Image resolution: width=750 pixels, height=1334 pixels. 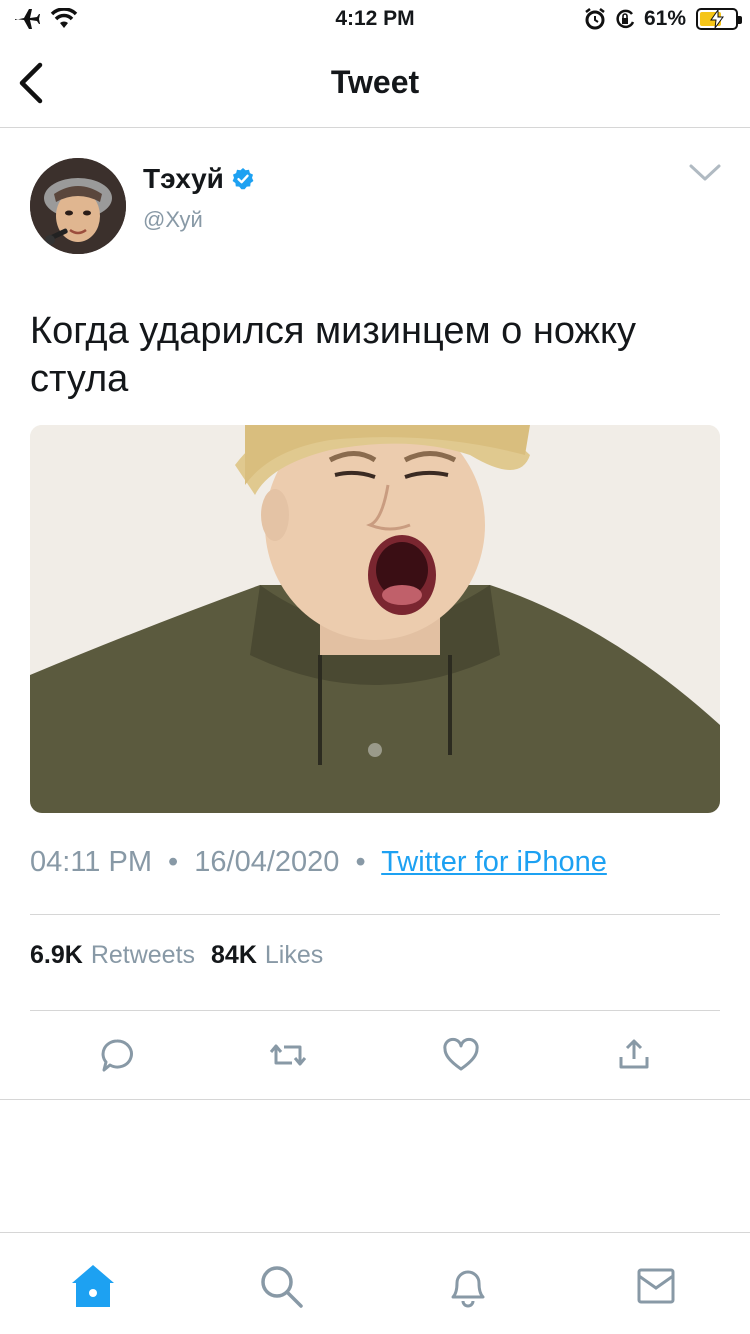 I want to click on charging-bolt-icon, so click(x=717, y=19).